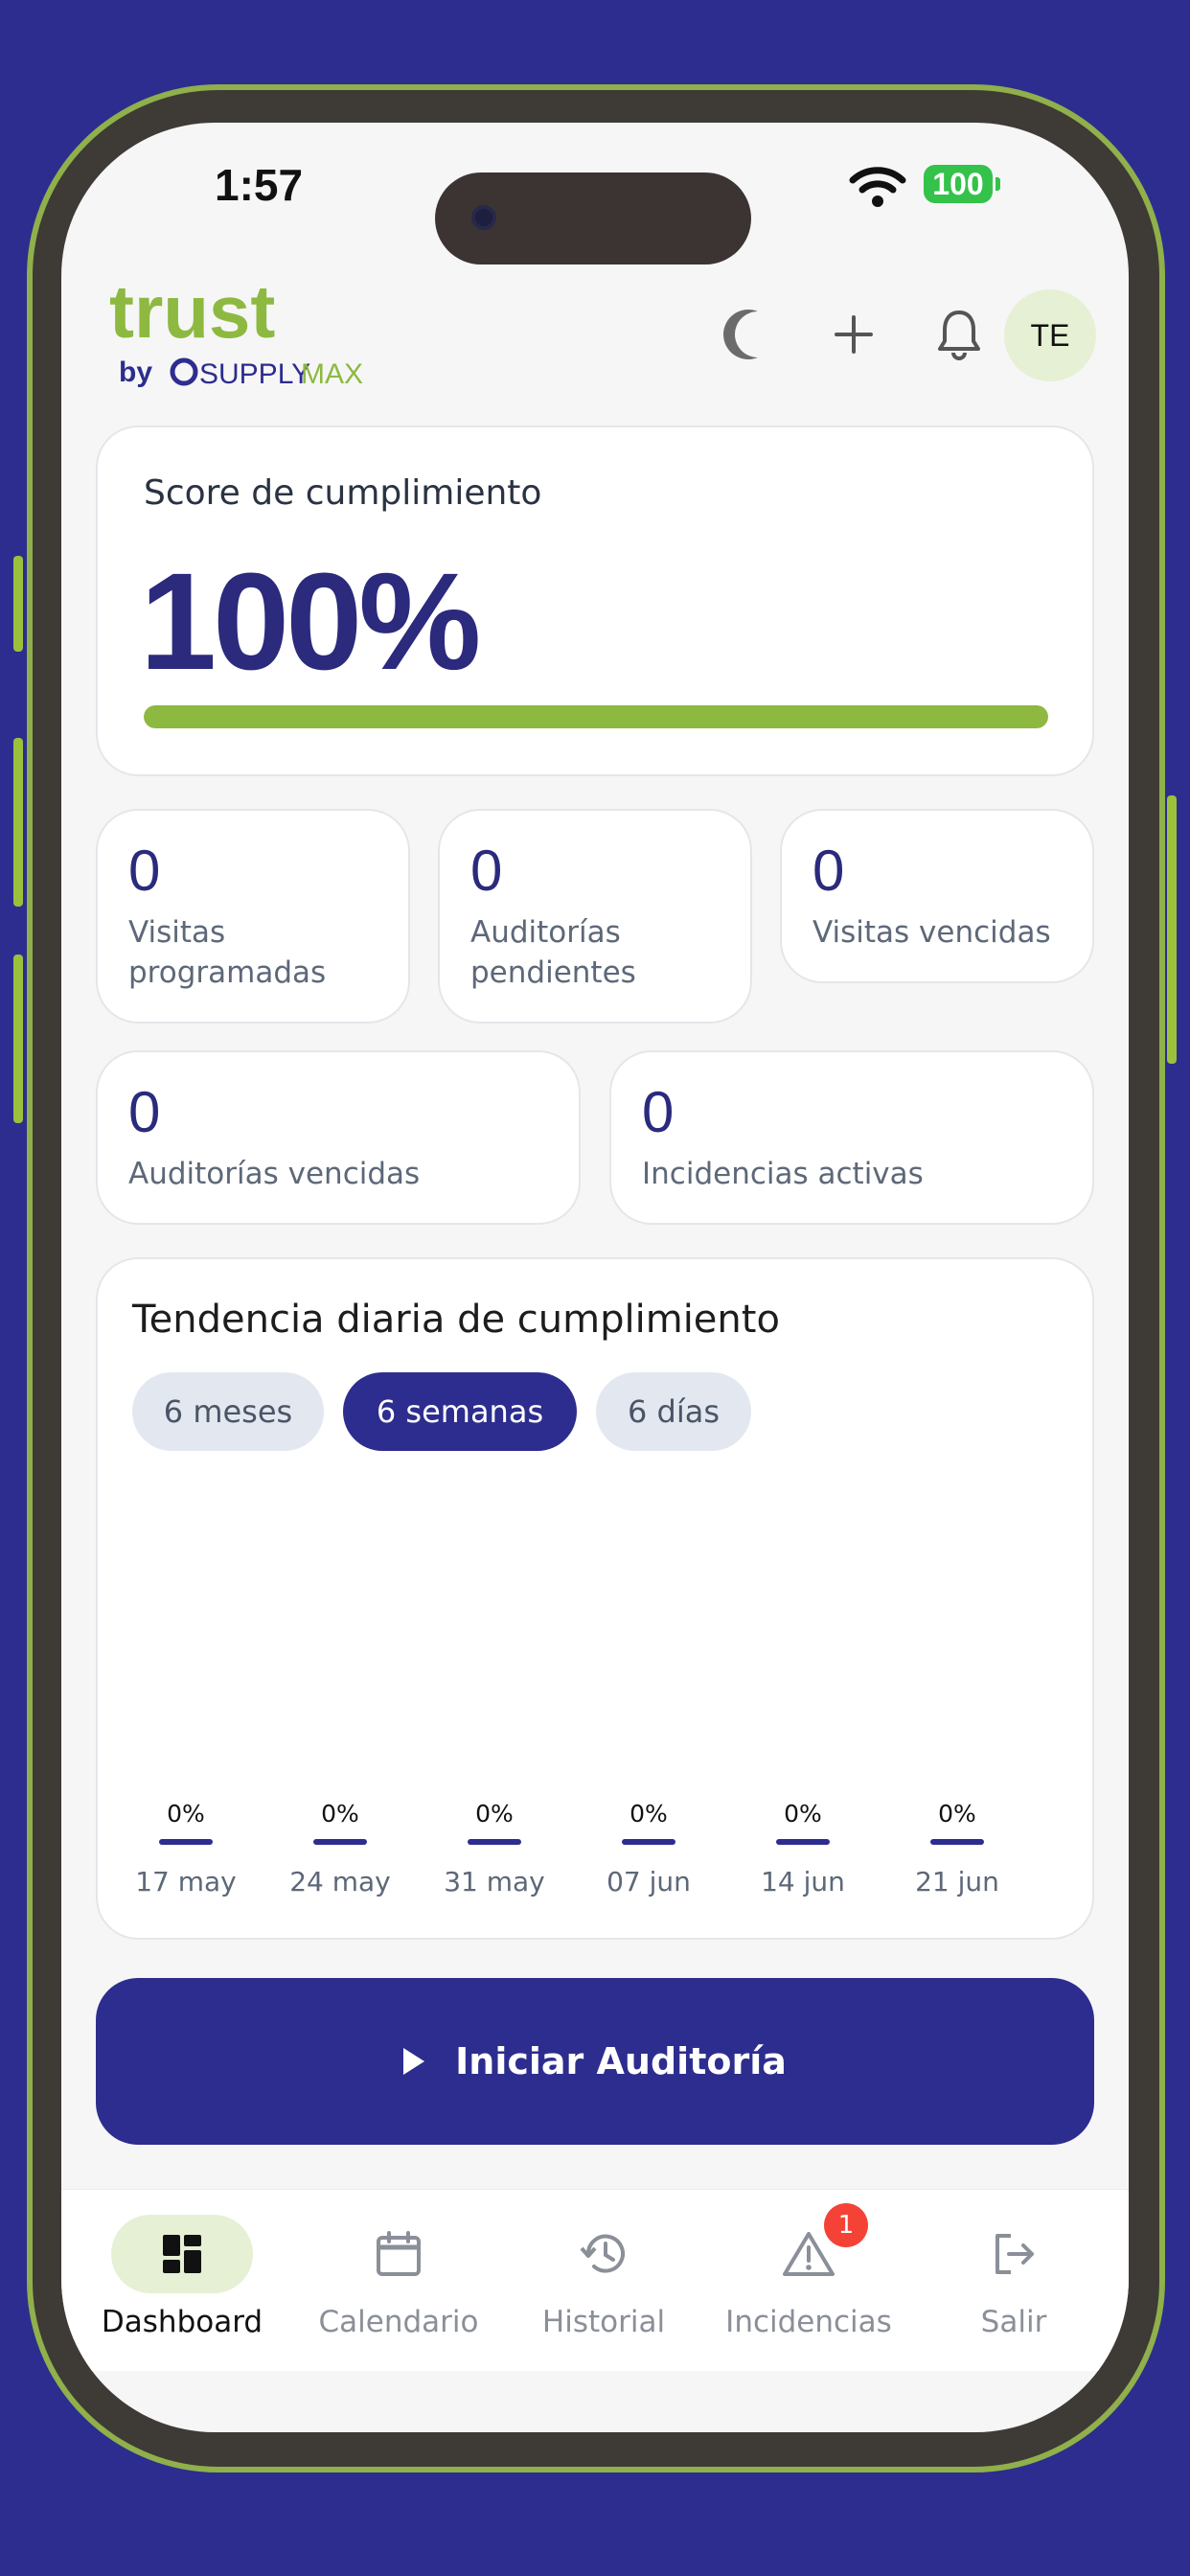  What do you see at coordinates (311, 621) in the screenshot?
I see `score-value: 100%` at bounding box center [311, 621].